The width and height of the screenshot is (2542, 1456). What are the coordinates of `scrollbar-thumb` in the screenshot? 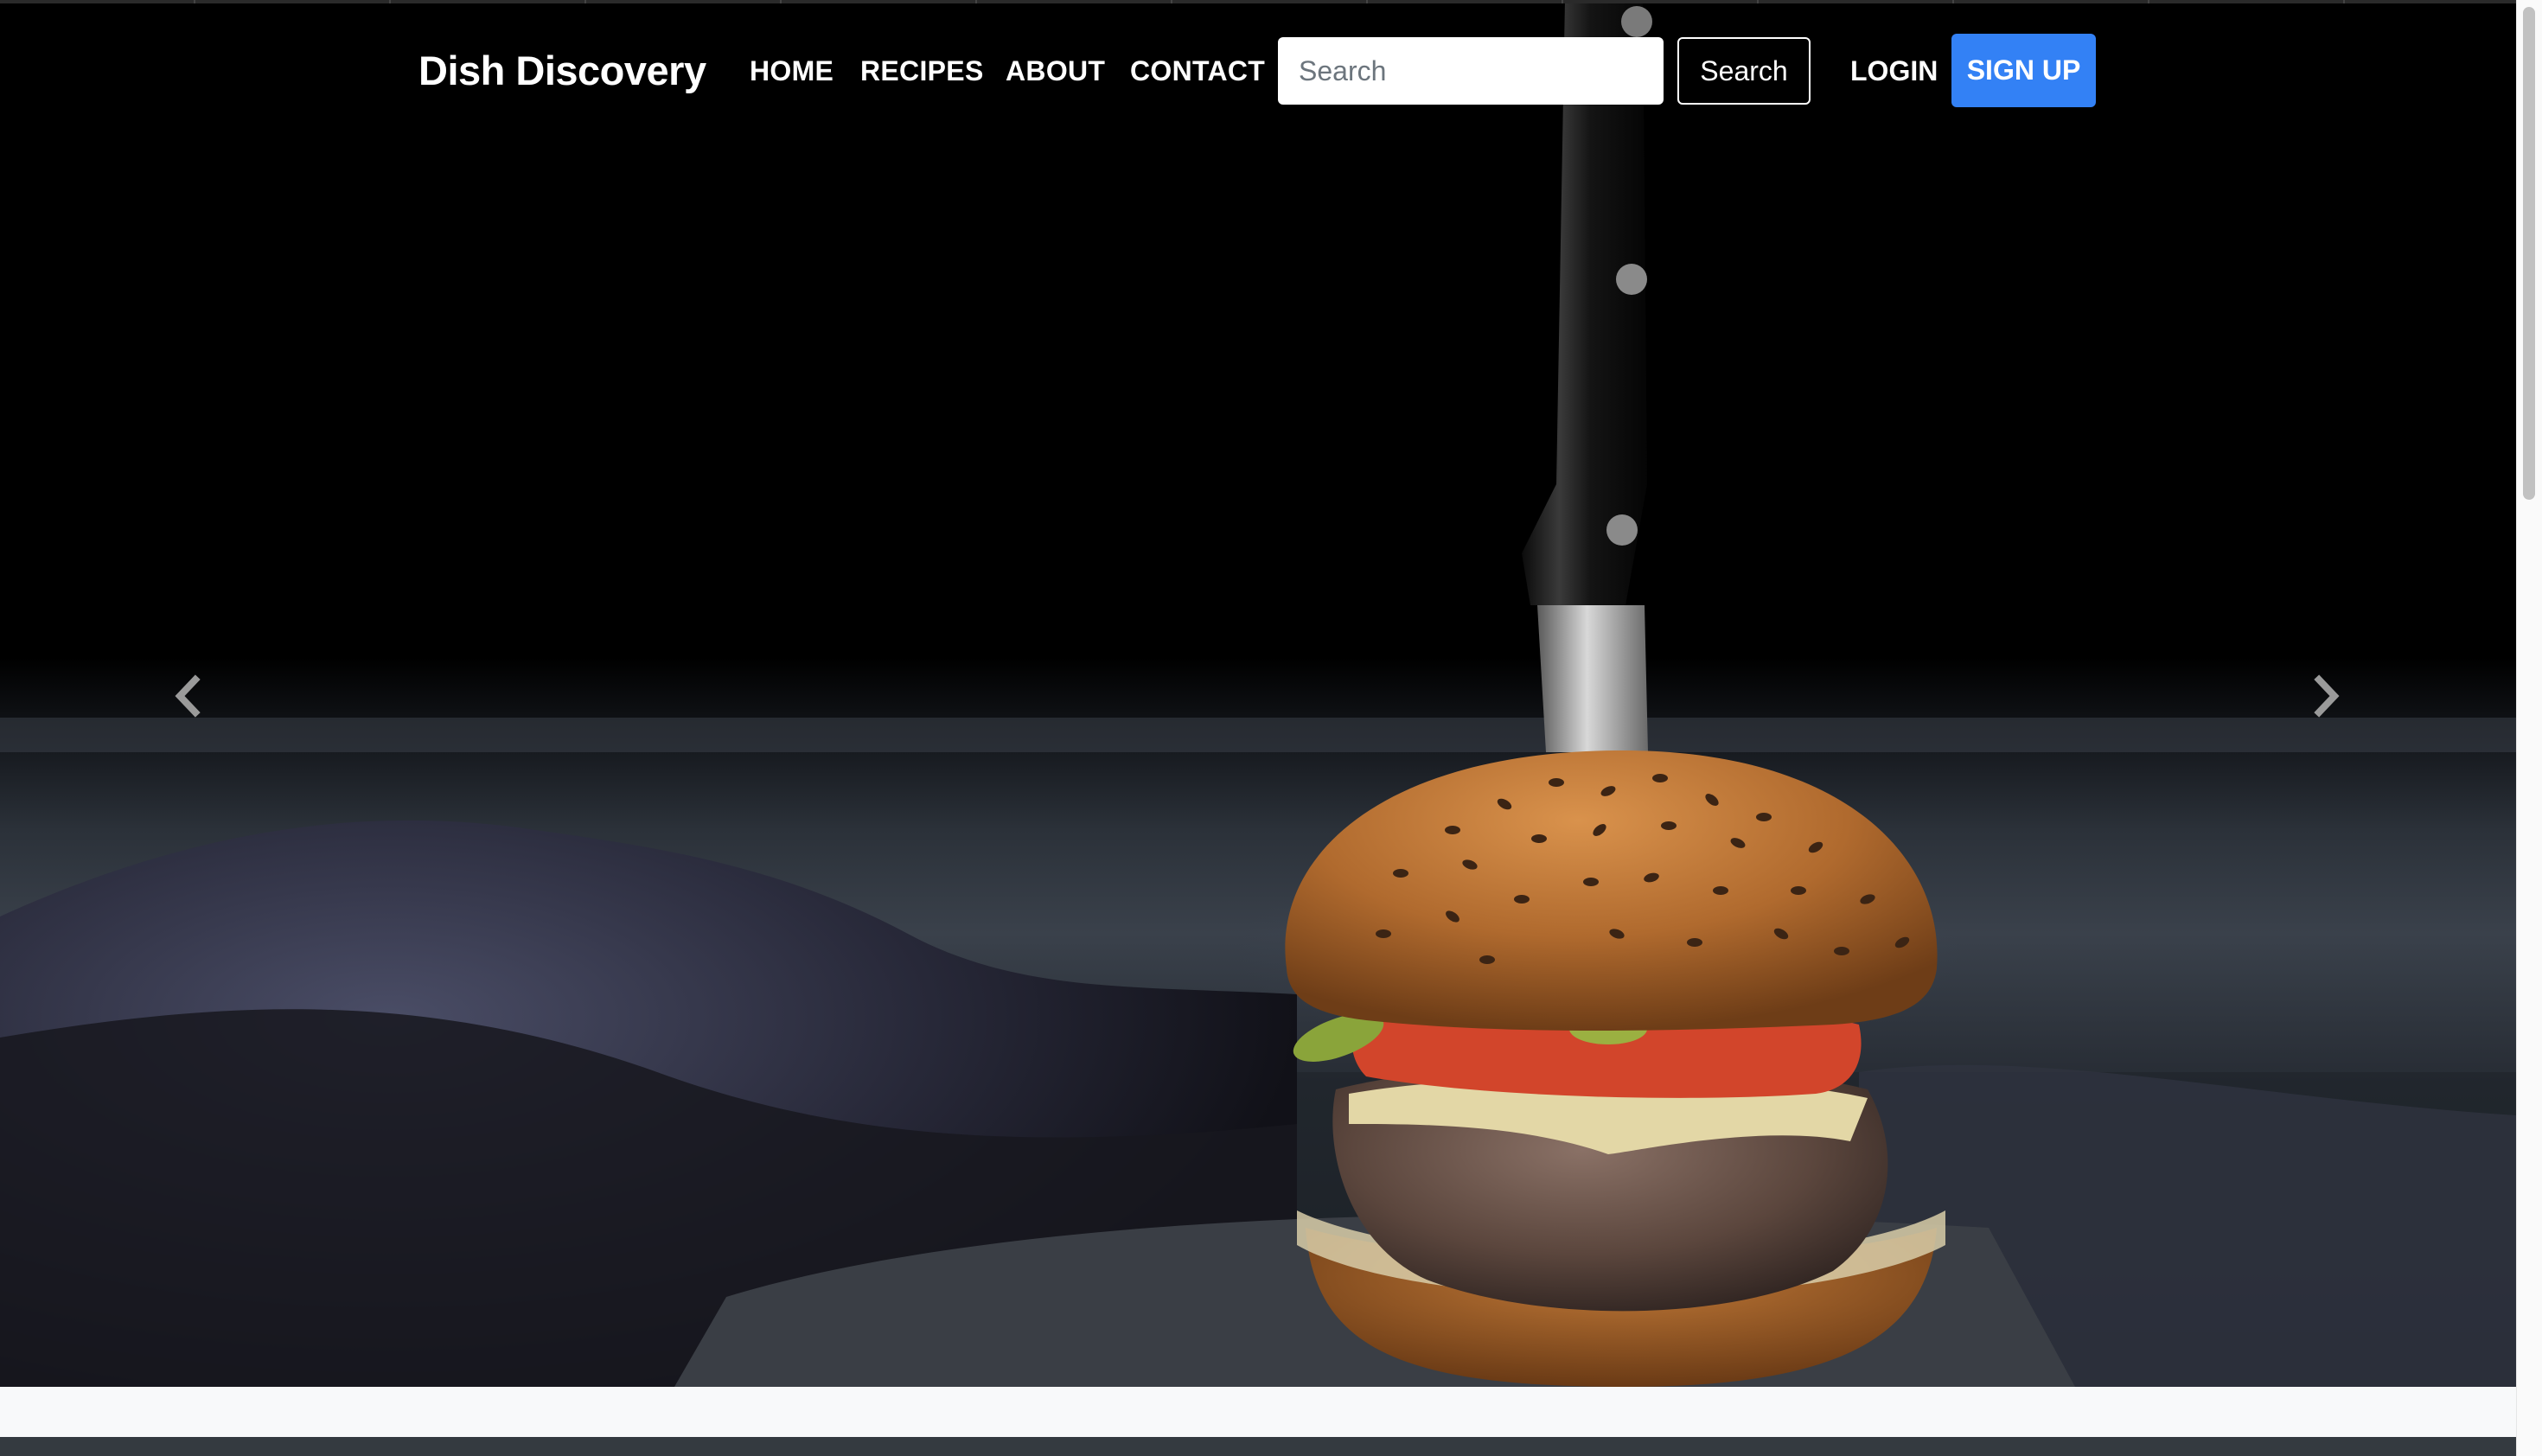 It's located at (2529, 254).